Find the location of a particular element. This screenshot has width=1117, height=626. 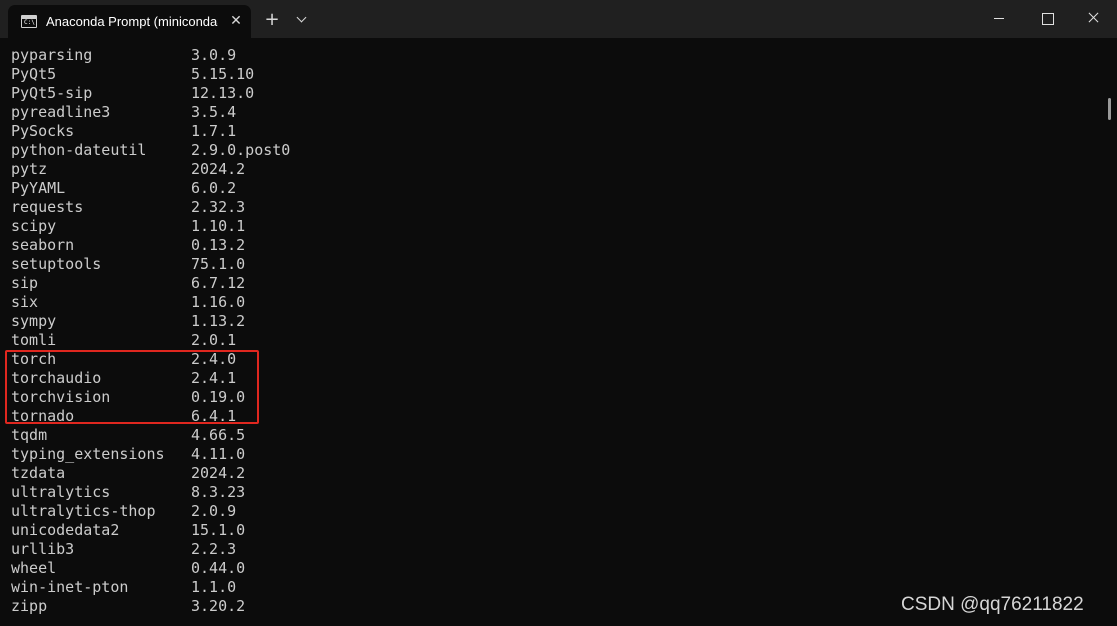

package-name: pytz is located at coordinates (29, 169).